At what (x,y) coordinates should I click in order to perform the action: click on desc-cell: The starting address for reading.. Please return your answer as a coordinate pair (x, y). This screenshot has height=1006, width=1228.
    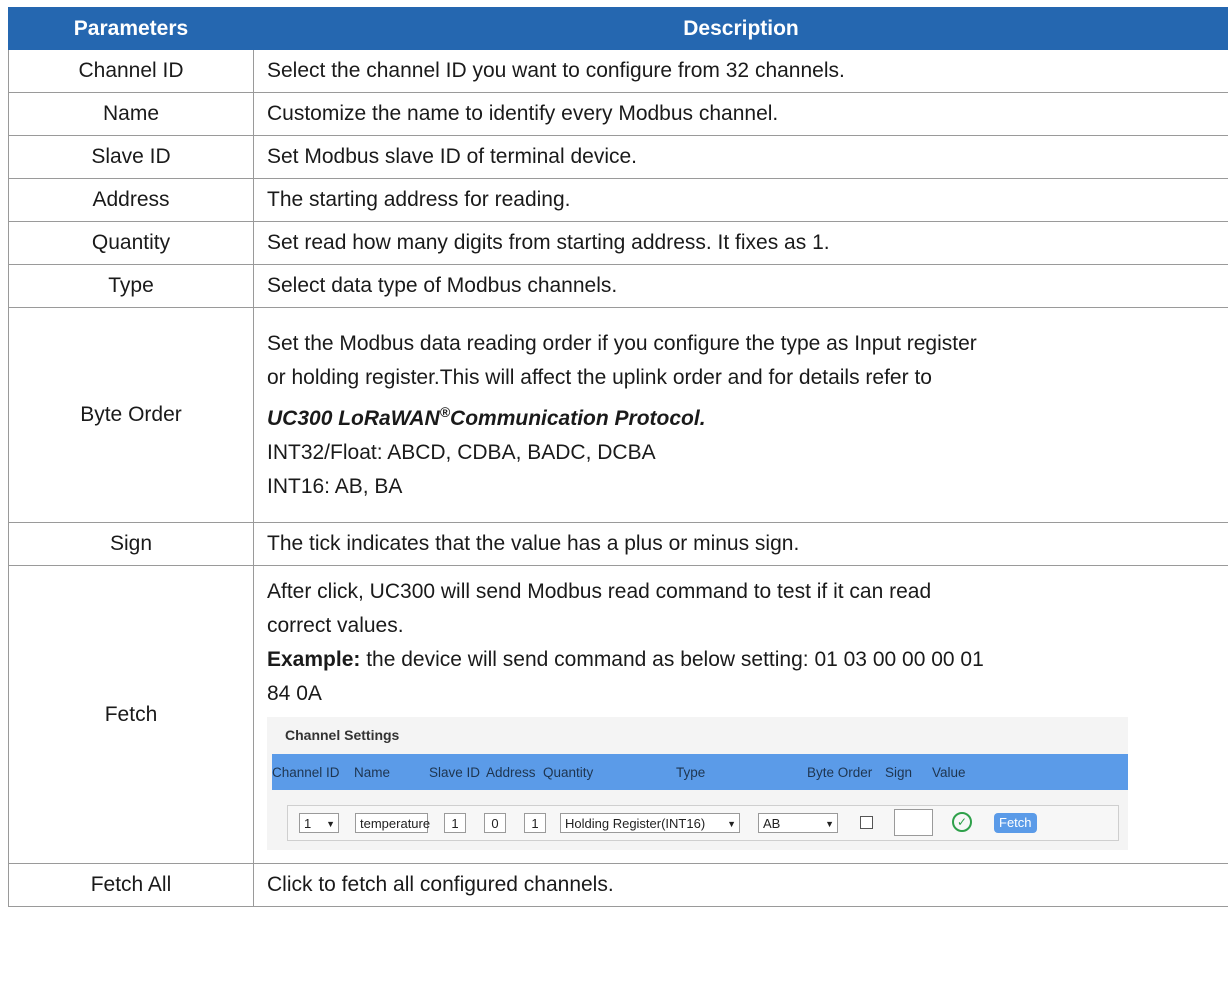
    Looking at the image, I should click on (740, 200).